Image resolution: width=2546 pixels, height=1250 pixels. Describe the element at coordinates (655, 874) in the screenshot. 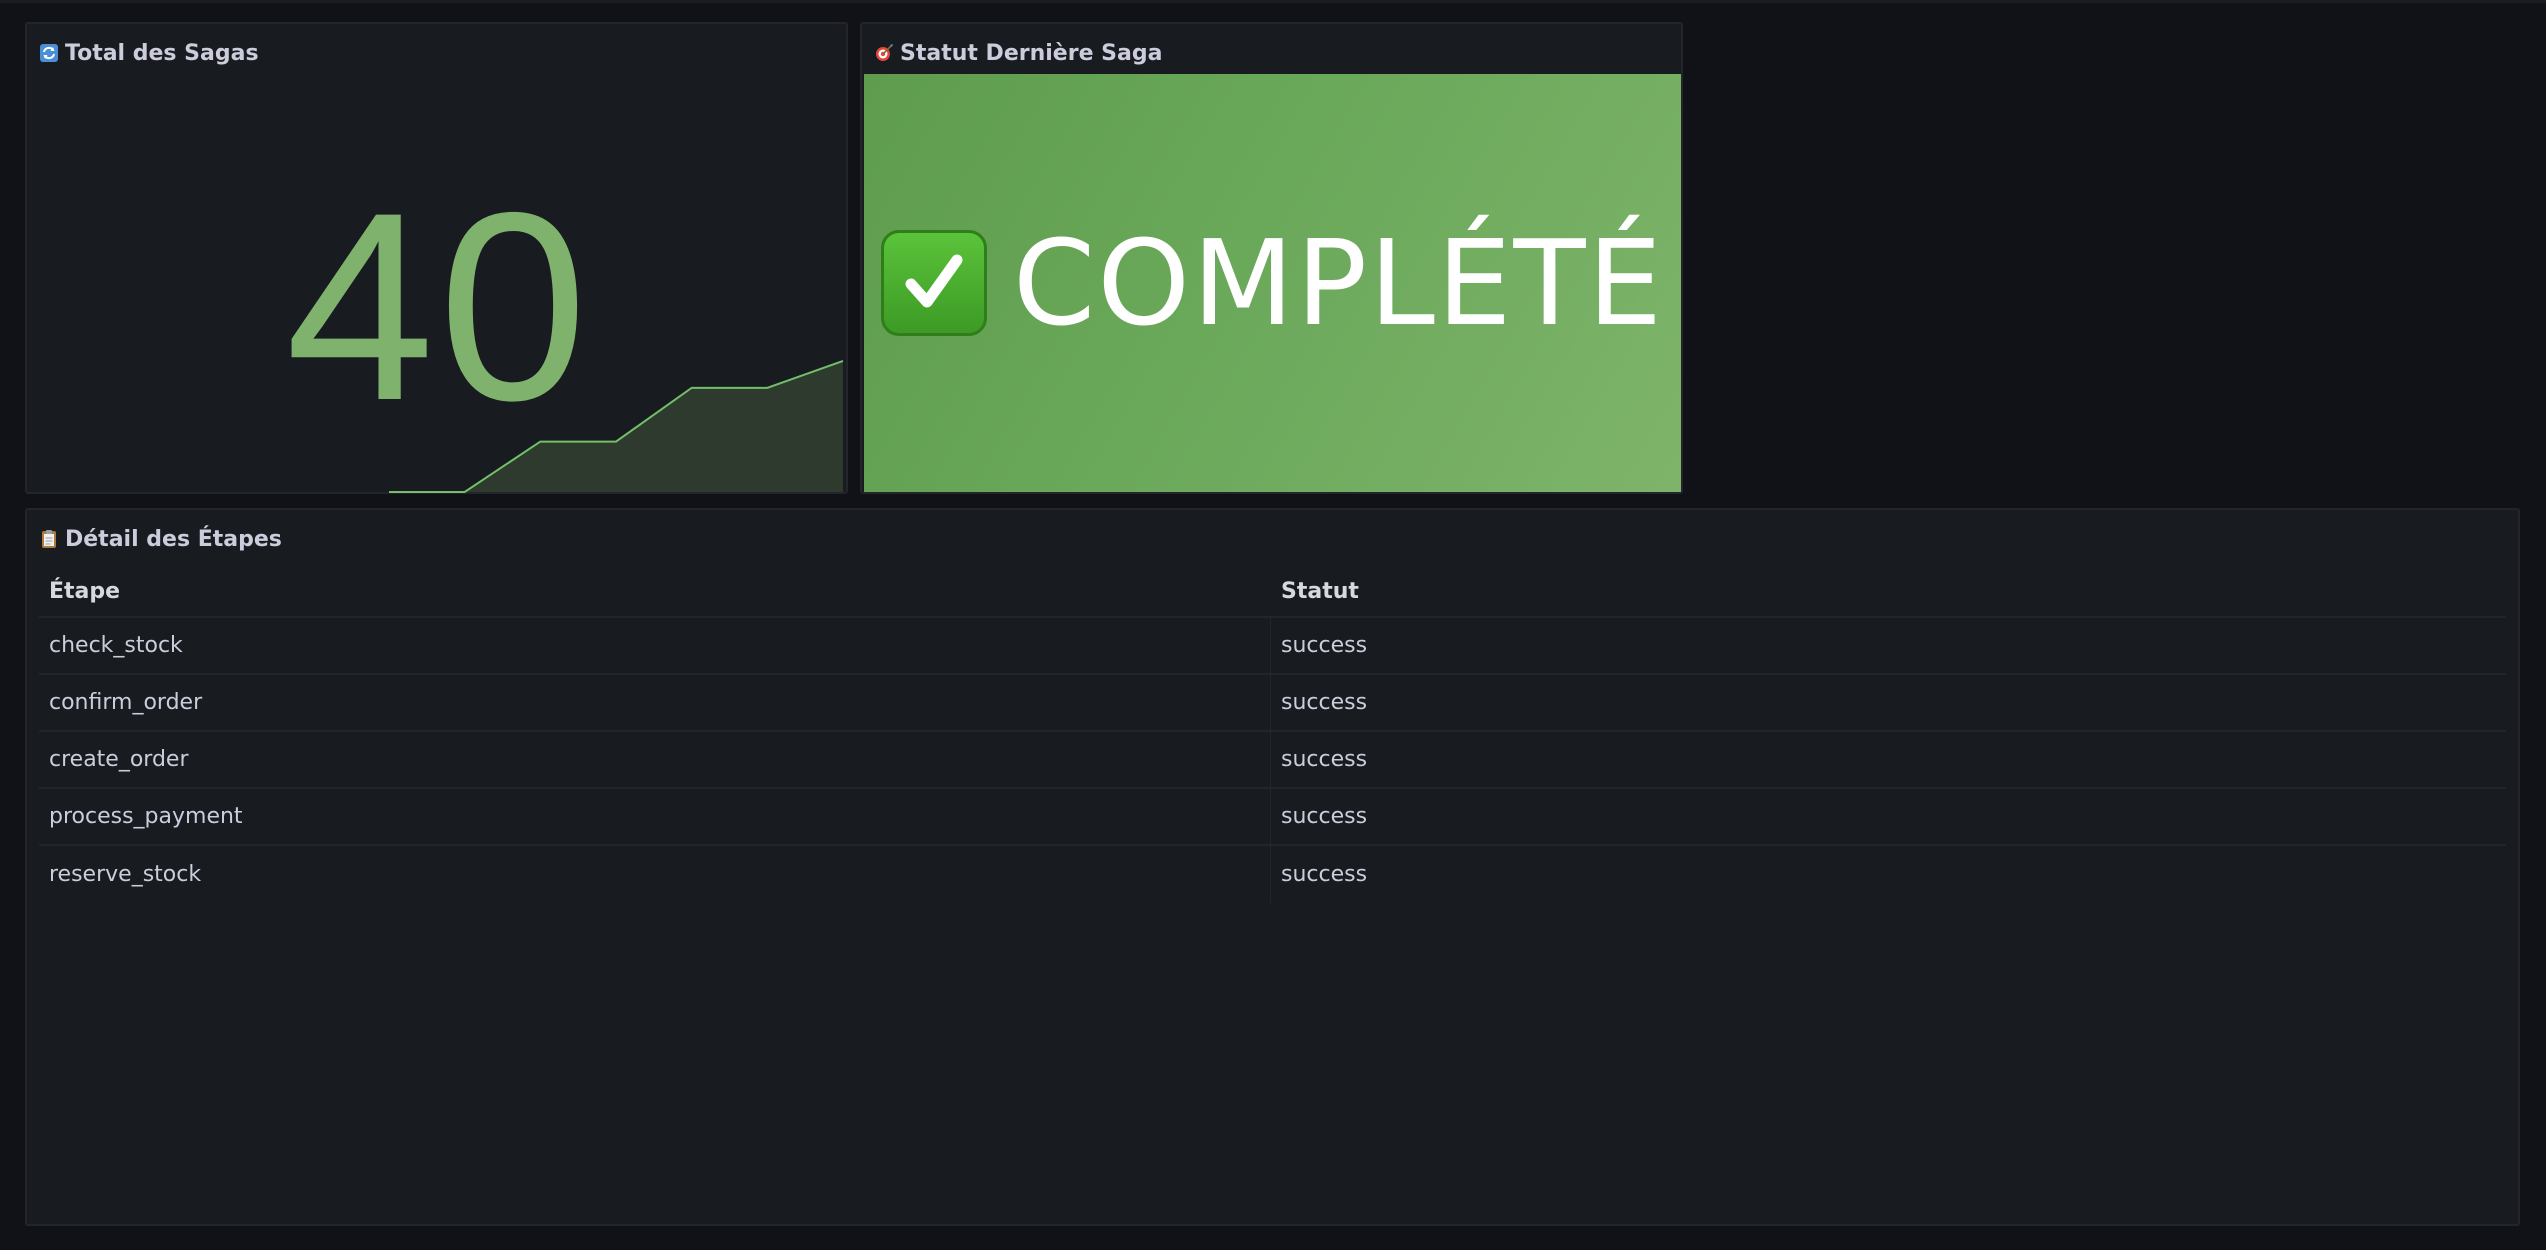

I see `step-name-cell: reserve_stock` at that location.